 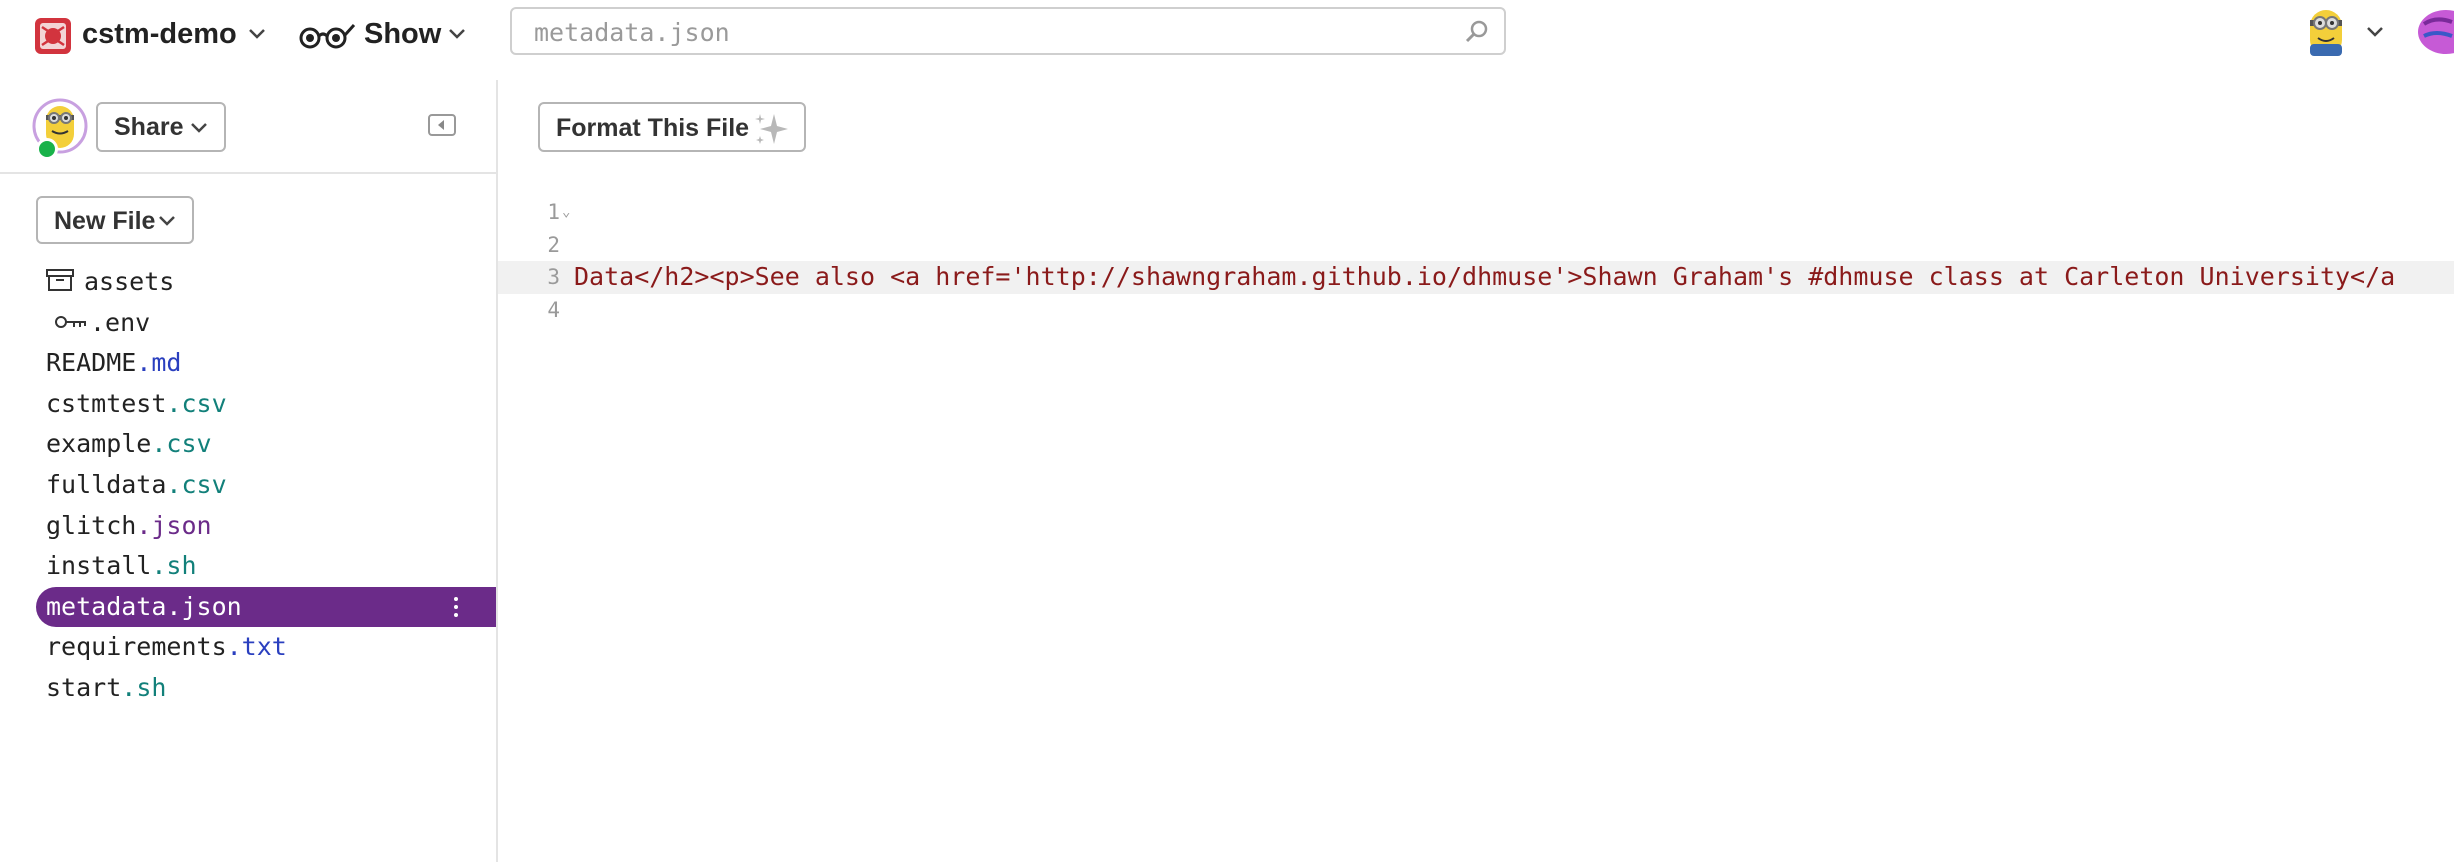 What do you see at coordinates (256, 647) in the screenshot?
I see `file-extension: .txt` at bounding box center [256, 647].